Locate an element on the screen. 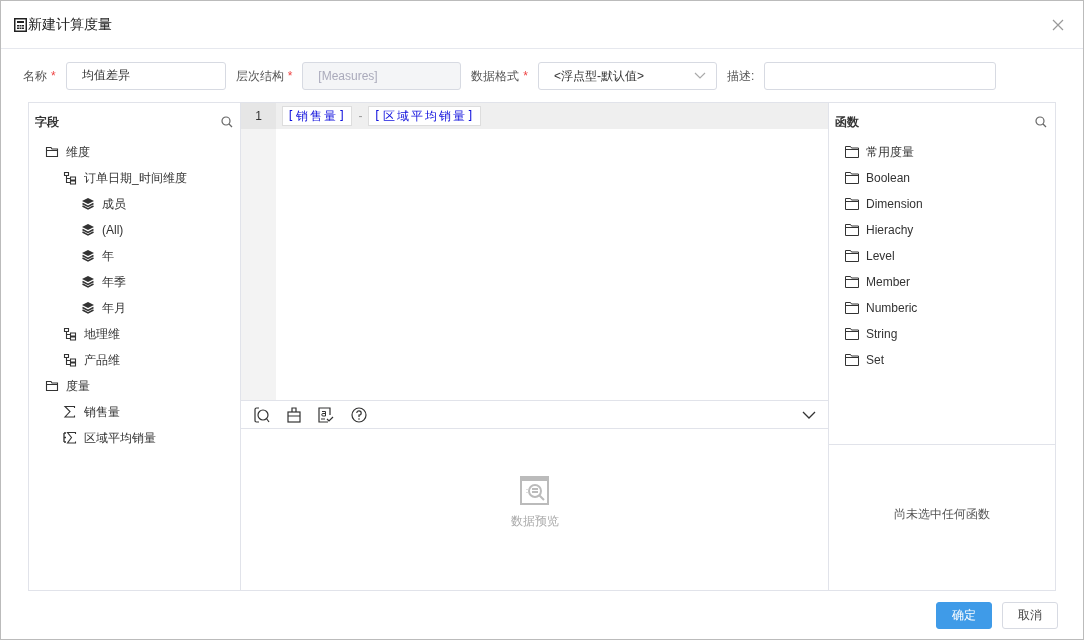 The image size is (1089, 640). tree-item: 维度 is located at coordinates (78, 152).